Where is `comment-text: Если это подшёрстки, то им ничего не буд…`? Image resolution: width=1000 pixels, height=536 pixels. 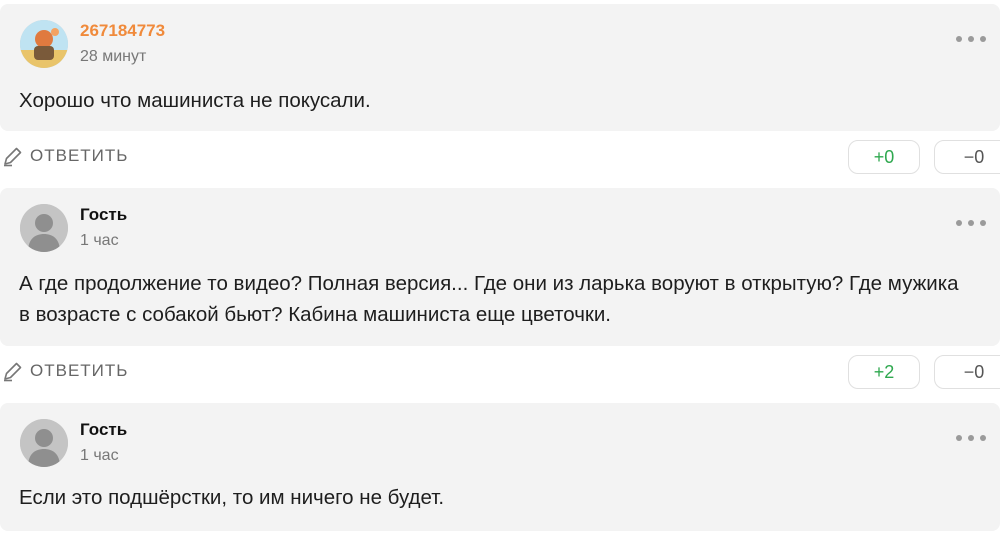 comment-text: Если это подшёрстки, то им ничего не буд… is located at coordinates (232, 497).